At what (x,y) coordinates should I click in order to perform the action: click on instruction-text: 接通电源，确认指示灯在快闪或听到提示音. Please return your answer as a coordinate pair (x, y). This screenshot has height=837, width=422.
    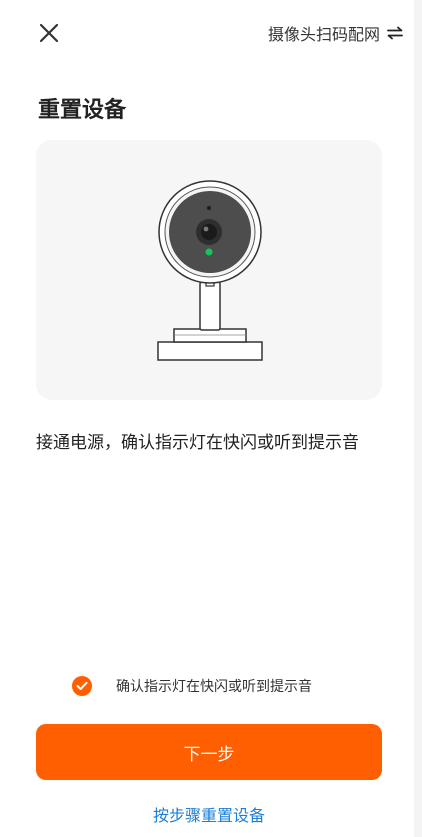
    Looking at the image, I should click on (197, 443).